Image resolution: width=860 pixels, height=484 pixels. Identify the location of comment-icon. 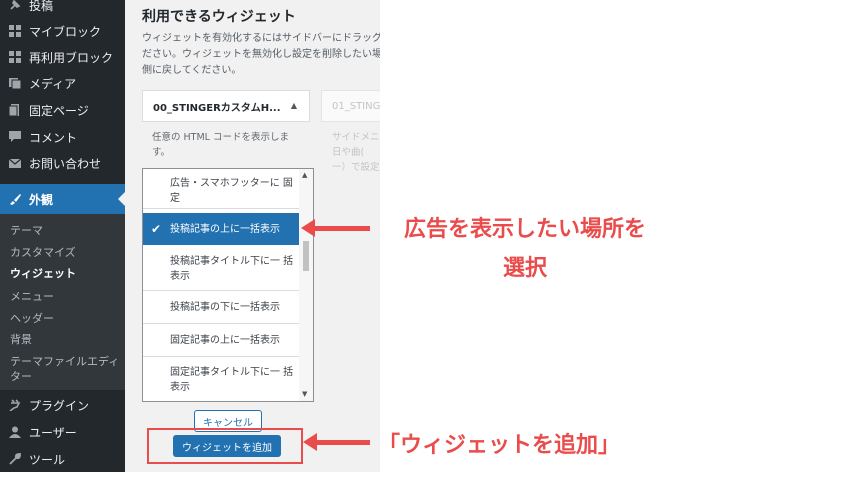
(15, 137).